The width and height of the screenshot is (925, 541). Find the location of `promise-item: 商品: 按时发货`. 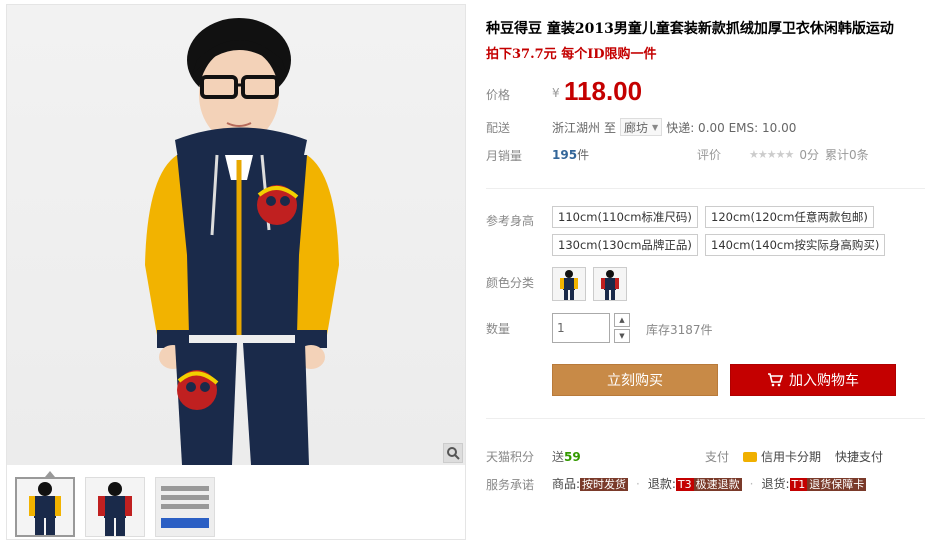

promise-item: 商品: 按时发货 is located at coordinates (590, 483).